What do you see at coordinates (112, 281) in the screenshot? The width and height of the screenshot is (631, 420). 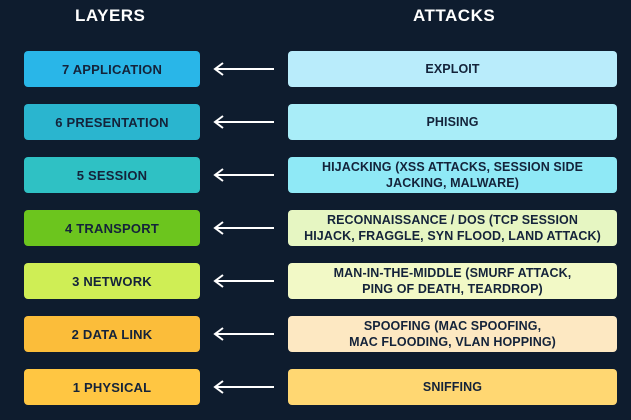 I see `layer-box: 3 NETWORK` at bounding box center [112, 281].